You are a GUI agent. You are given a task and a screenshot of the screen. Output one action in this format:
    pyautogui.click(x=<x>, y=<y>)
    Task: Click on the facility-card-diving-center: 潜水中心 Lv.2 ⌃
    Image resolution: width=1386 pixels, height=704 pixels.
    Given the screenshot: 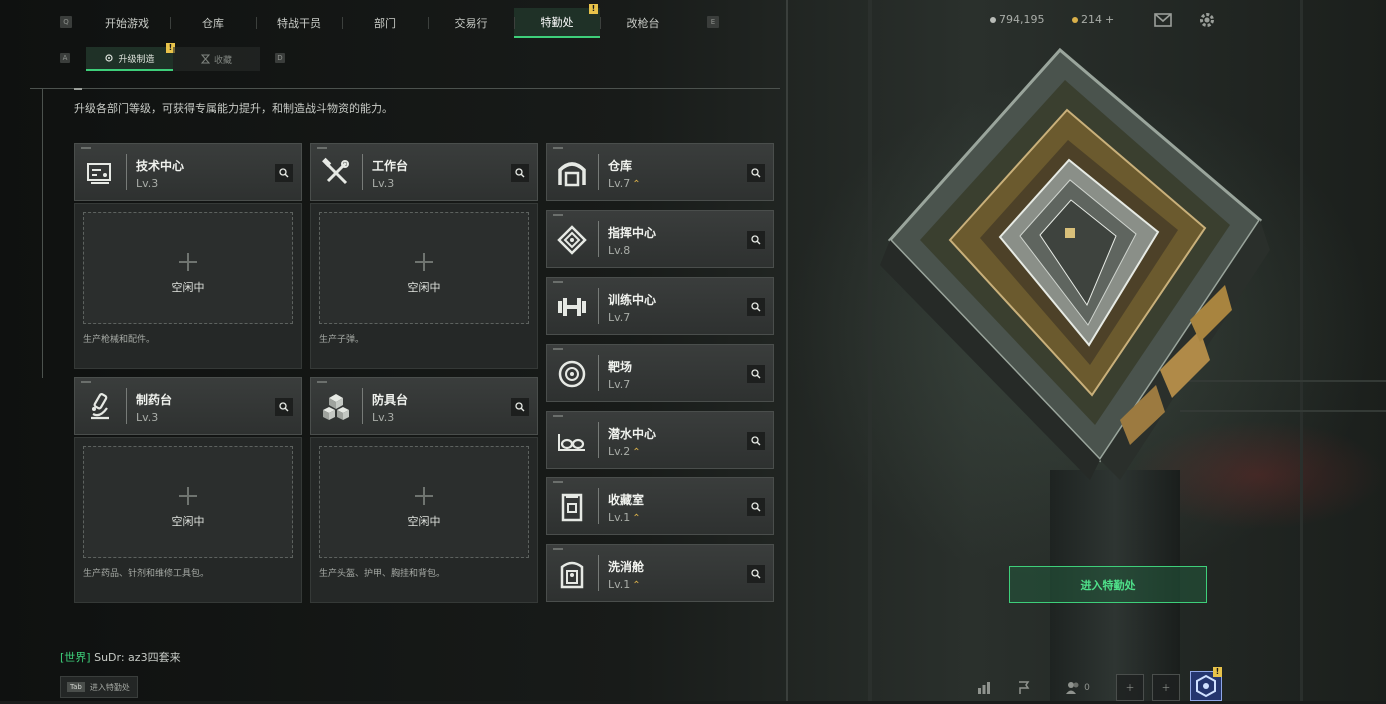 What is the action you would take?
    pyautogui.click(x=660, y=440)
    